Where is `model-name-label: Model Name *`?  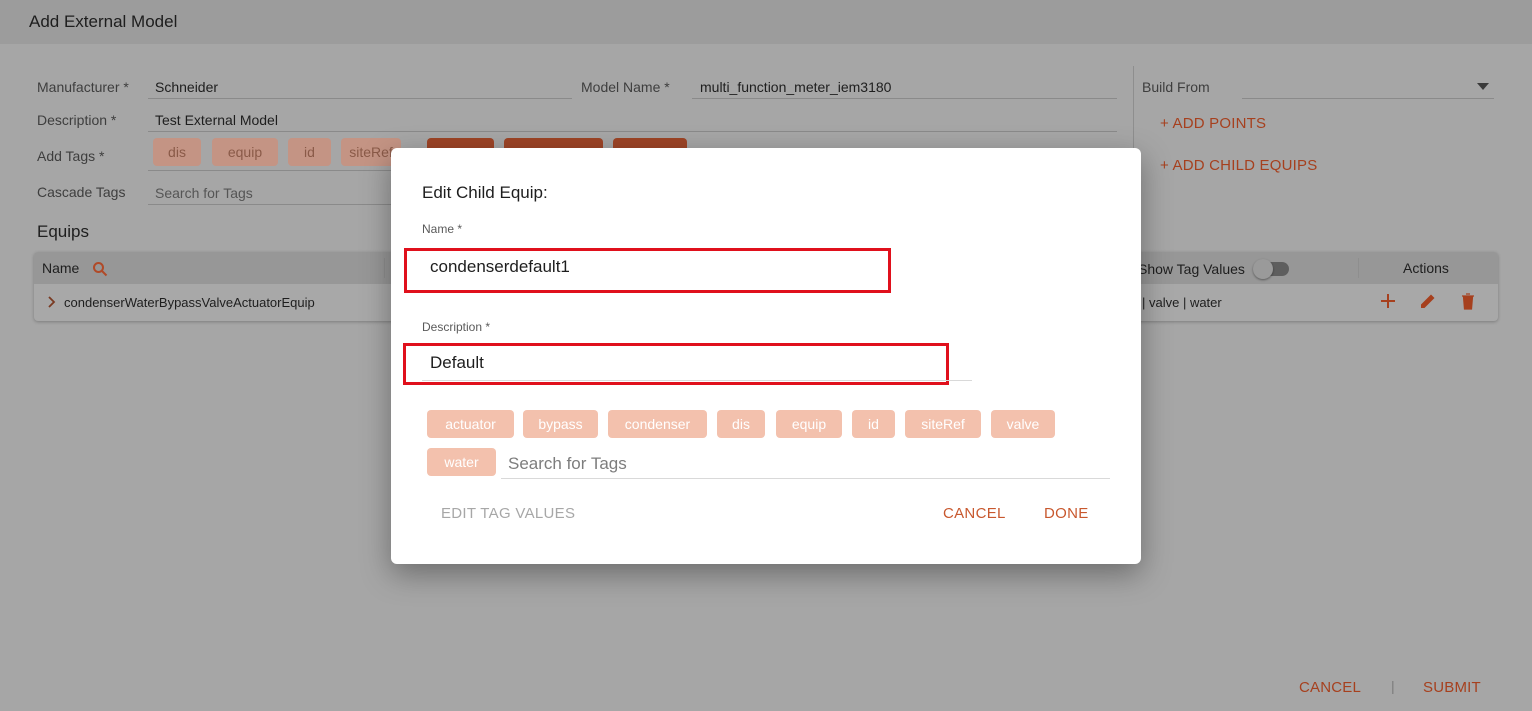
model-name-label: Model Name * is located at coordinates (625, 87).